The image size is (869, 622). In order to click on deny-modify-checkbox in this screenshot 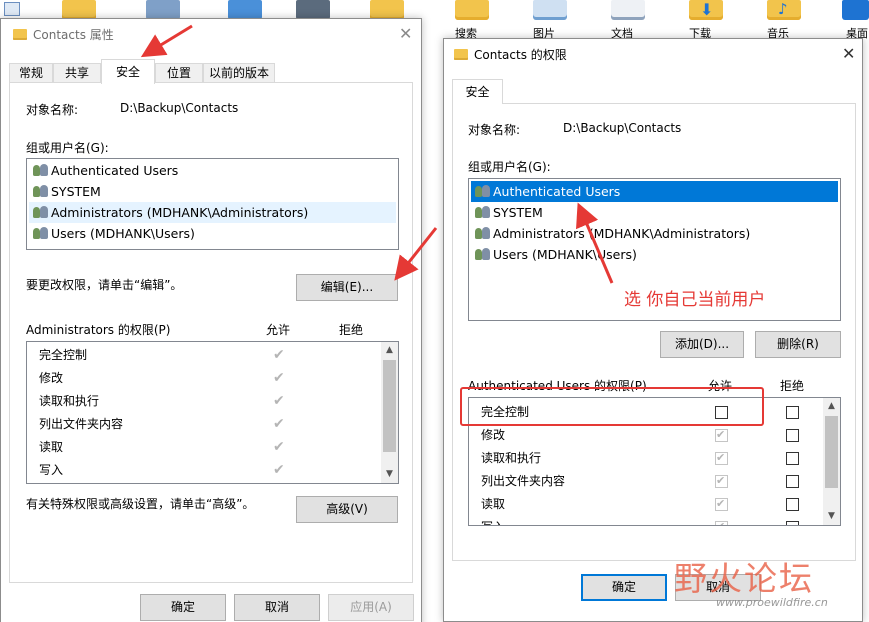, I will do `click(792, 435)`.